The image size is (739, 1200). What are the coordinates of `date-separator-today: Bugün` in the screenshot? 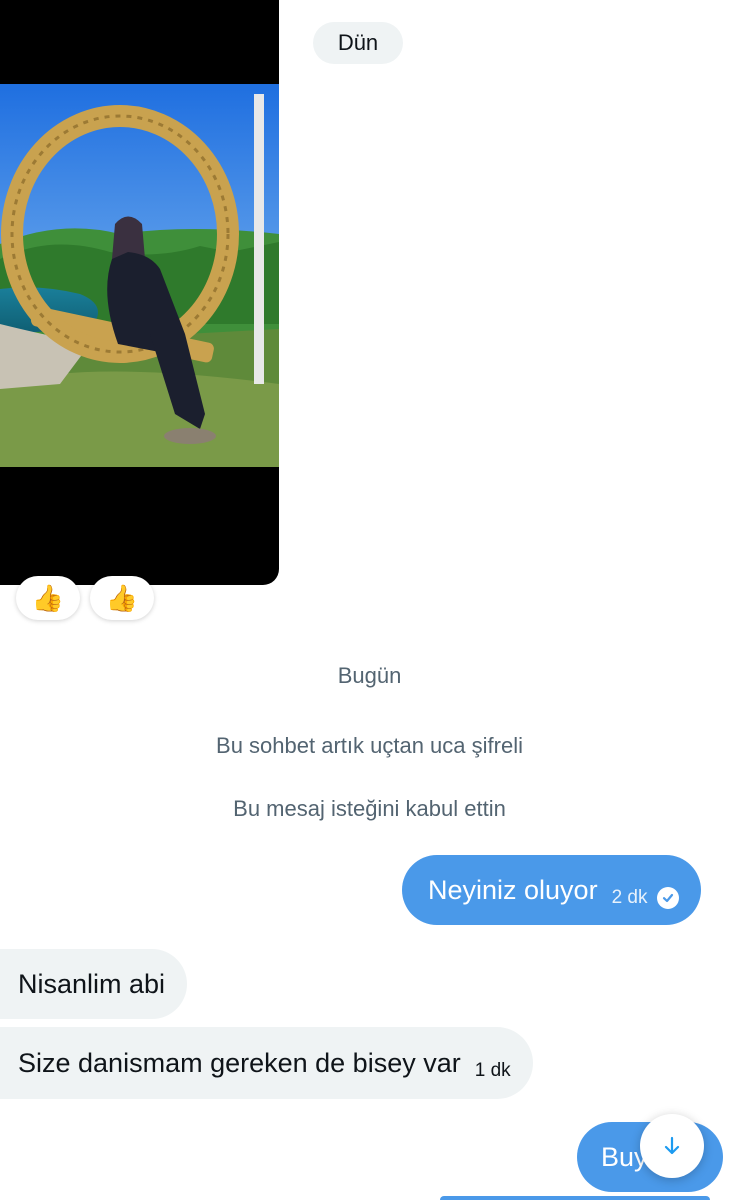 It's located at (369, 675).